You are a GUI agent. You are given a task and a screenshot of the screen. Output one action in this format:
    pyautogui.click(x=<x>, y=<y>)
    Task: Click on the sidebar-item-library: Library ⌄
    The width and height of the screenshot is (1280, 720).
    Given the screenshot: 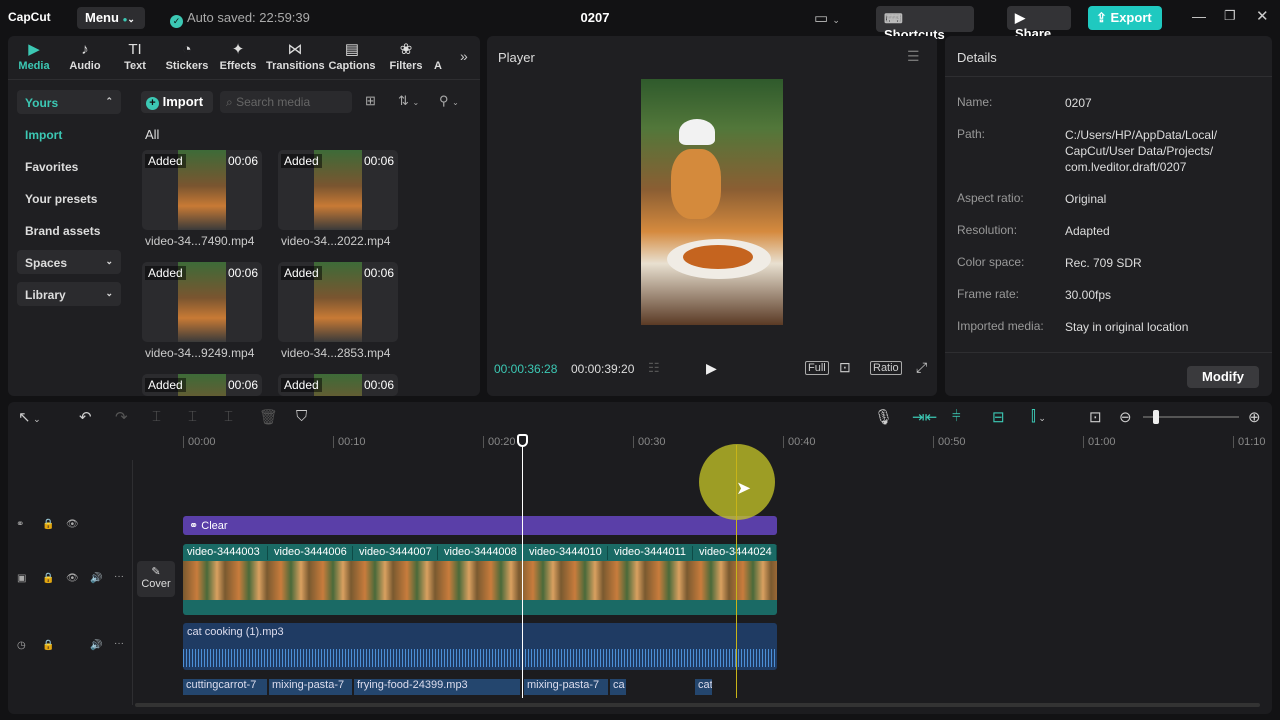 What is the action you would take?
    pyautogui.click(x=69, y=294)
    